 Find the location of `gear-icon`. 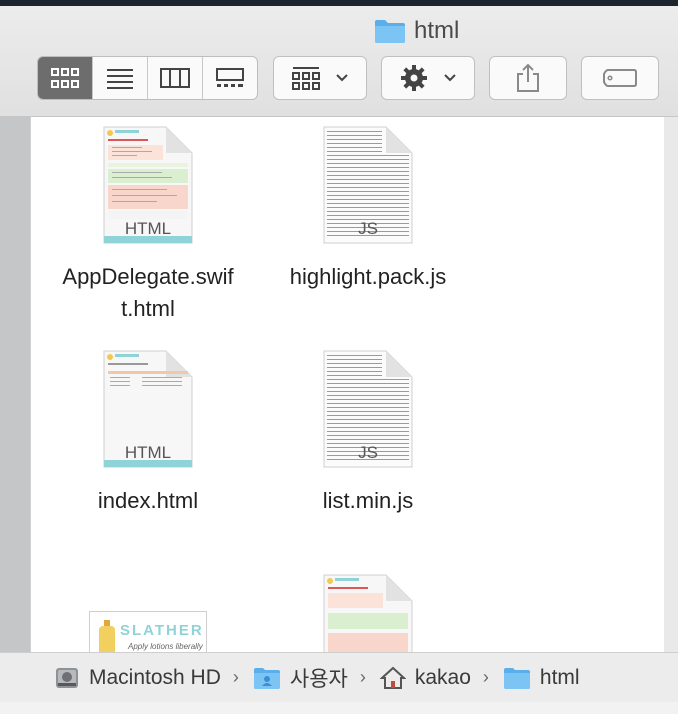

gear-icon is located at coordinates (414, 78).